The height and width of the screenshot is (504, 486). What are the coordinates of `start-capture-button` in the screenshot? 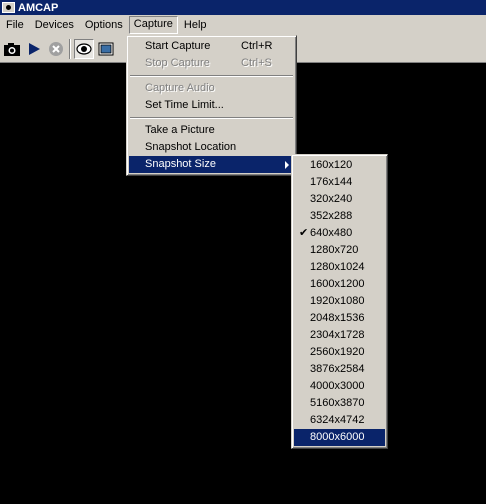 It's located at (34, 49).